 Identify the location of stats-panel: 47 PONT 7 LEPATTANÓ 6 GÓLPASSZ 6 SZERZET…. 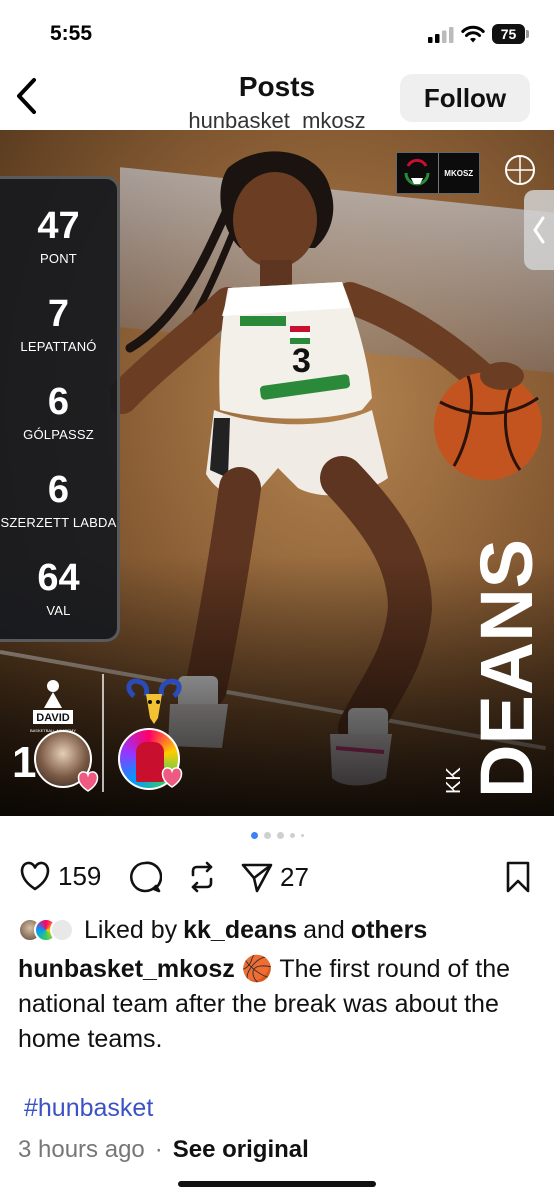
(60, 409).